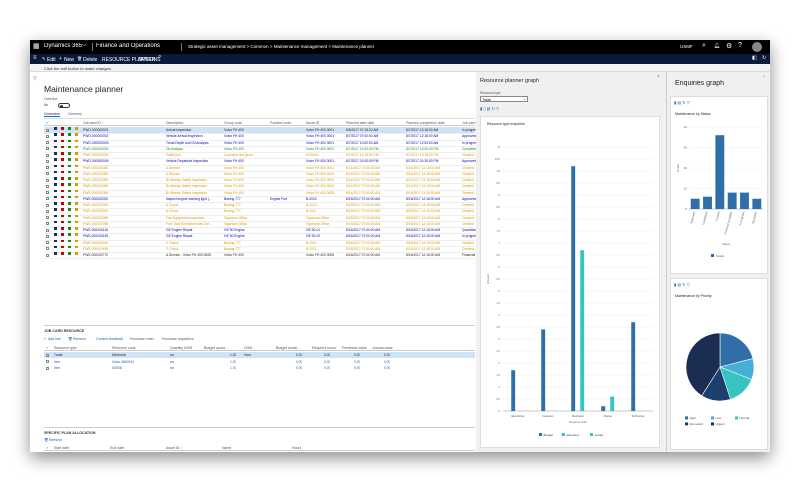 The width and height of the screenshot is (800, 500). What do you see at coordinates (70, 433) in the screenshot?
I see `allocation-section-title: SPECIFIC PLAN ALLOCATION` at bounding box center [70, 433].